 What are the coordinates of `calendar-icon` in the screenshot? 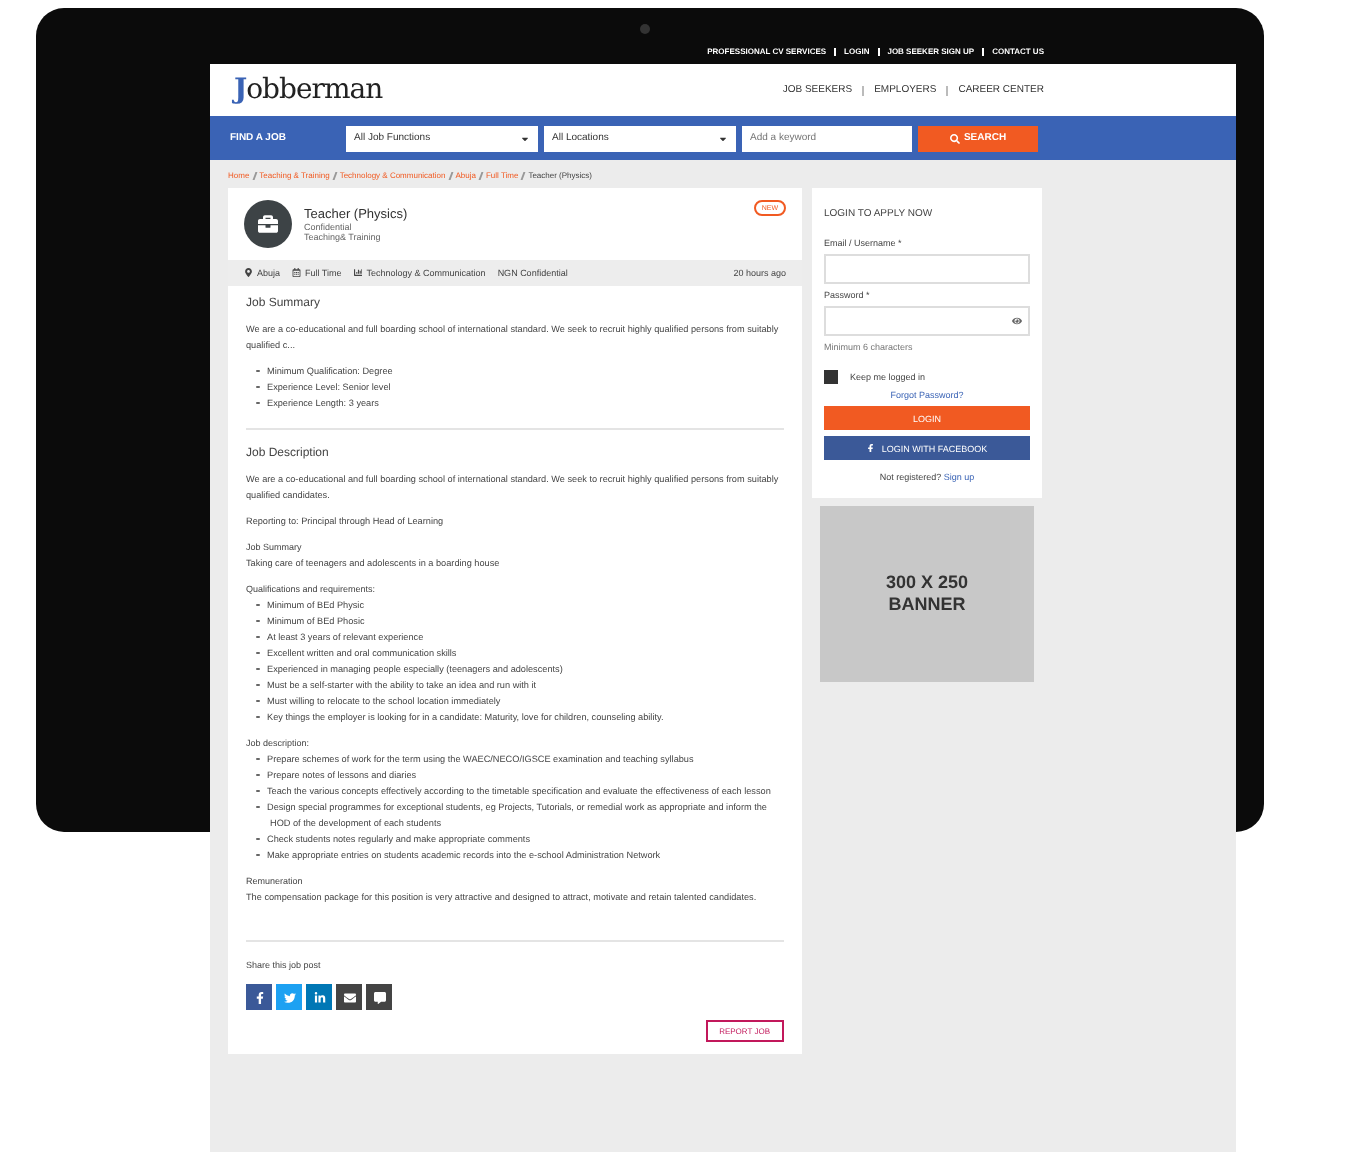 It's located at (297, 273).